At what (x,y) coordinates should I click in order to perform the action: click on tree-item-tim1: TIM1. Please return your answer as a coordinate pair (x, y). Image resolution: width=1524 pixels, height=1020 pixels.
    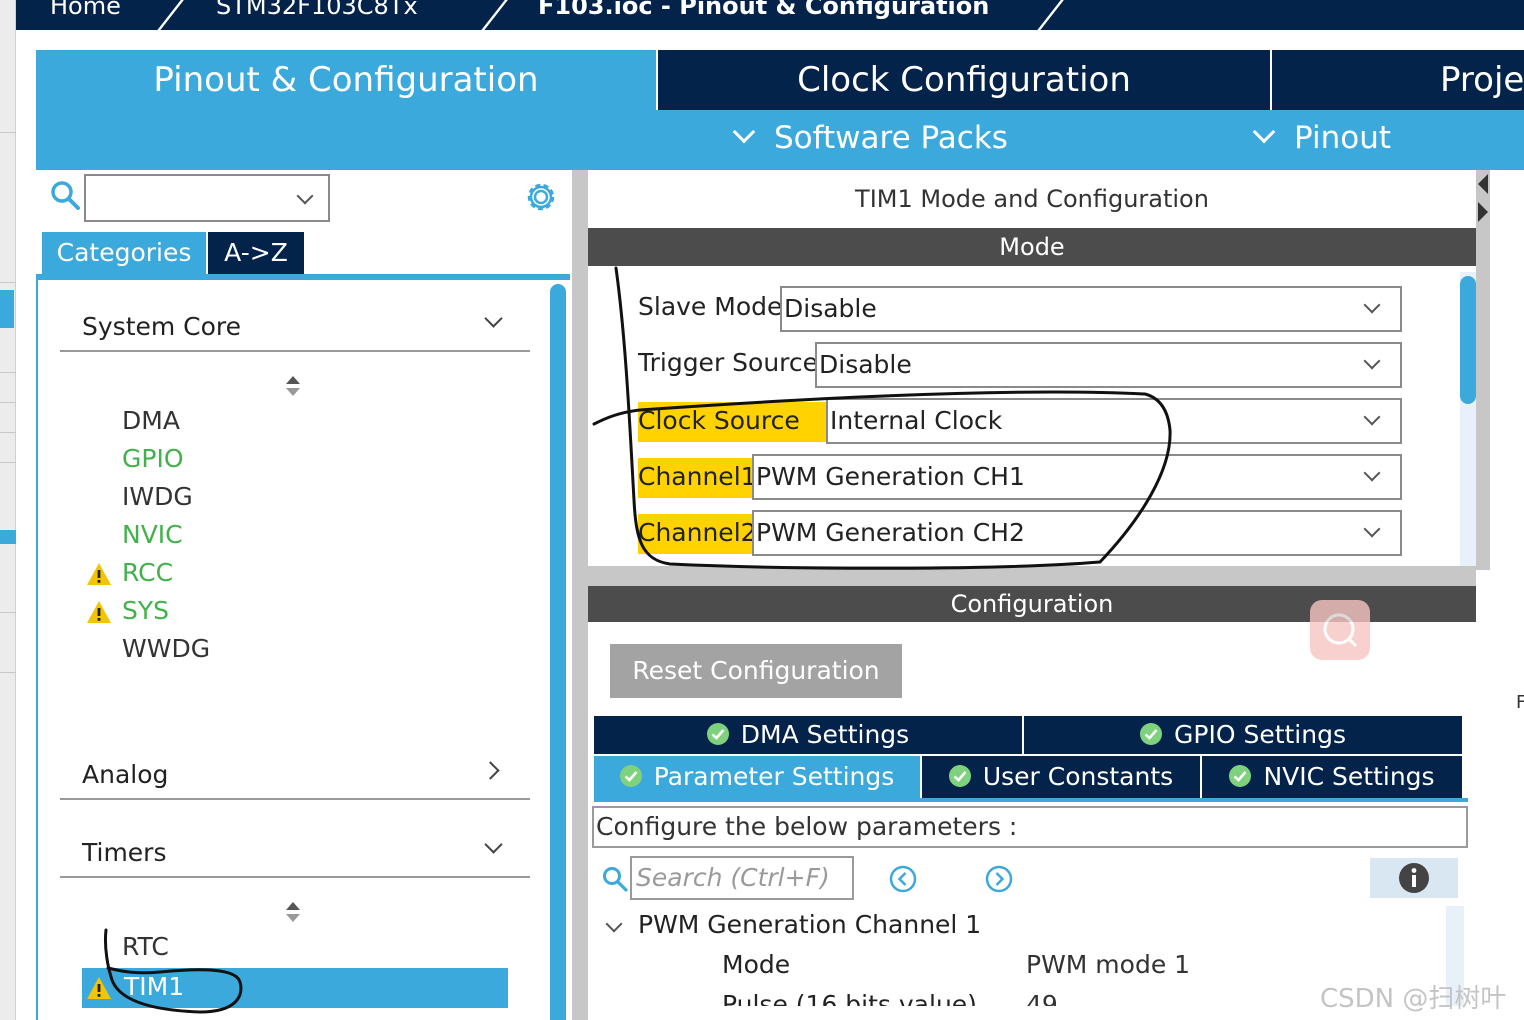
    Looking at the image, I should click on (154, 986).